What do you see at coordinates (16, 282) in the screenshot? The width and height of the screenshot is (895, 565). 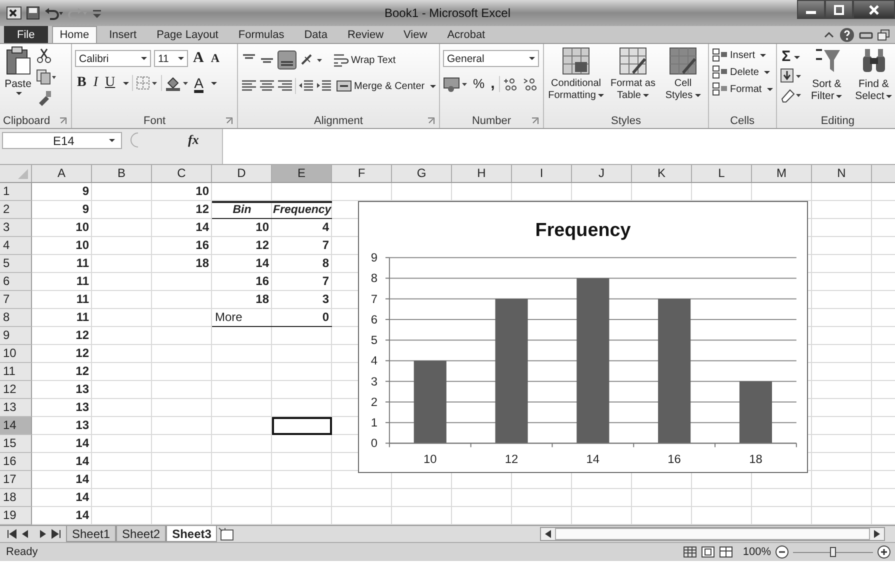 I see `row-header: 6` at bounding box center [16, 282].